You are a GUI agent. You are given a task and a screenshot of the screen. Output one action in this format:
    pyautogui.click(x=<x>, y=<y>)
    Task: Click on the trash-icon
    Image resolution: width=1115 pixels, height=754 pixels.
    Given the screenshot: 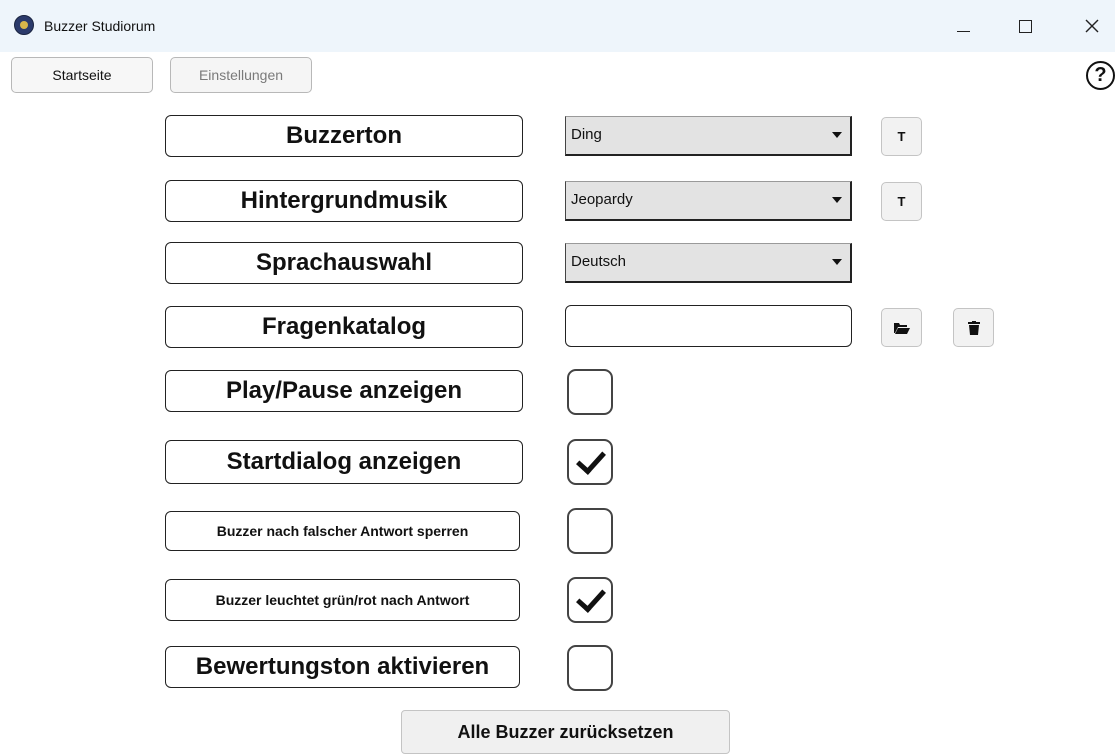 What is the action you would take?
    pyautogui.click(x=973, y=328)
    